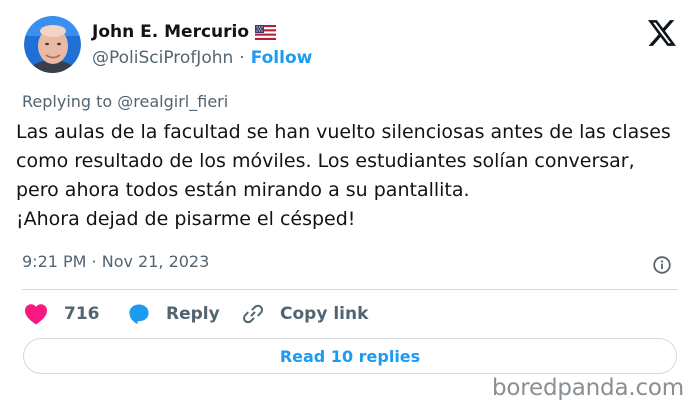  Describe the element at coordinates (170, 32) in the screenshot. I see `author-name: John E. Mercurio` at that location.